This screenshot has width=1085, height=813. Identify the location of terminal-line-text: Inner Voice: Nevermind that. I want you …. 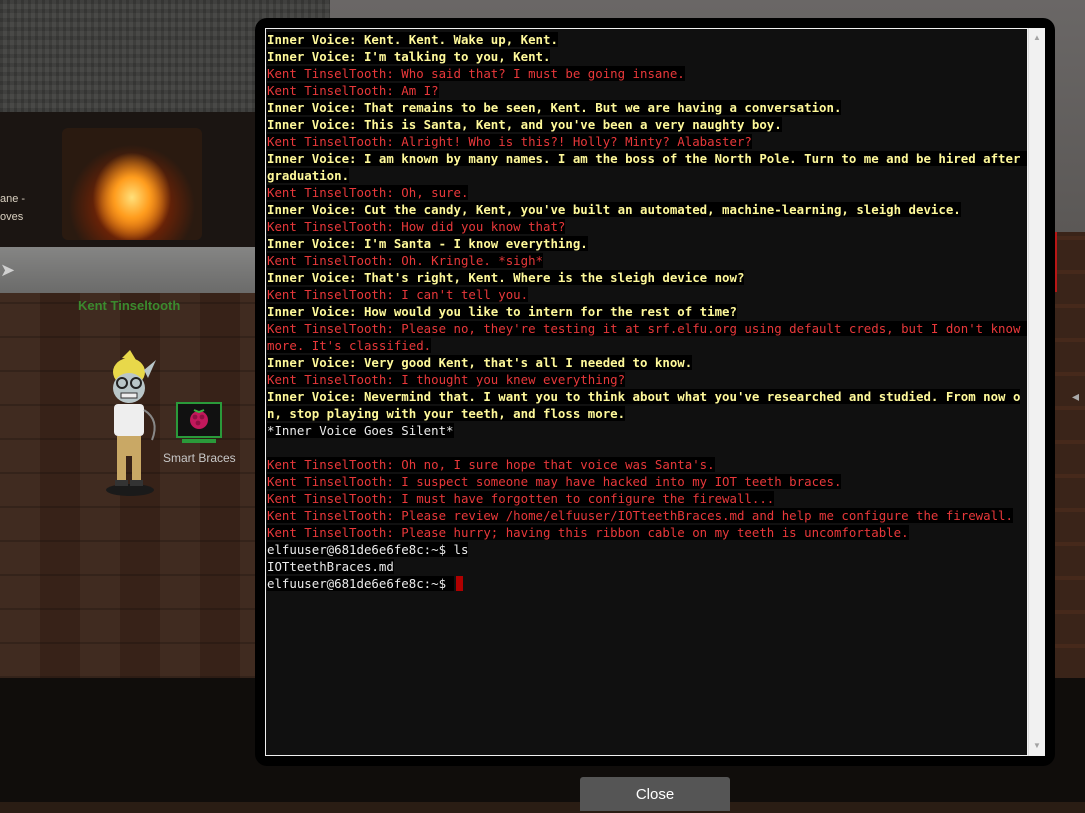
(644, 405).